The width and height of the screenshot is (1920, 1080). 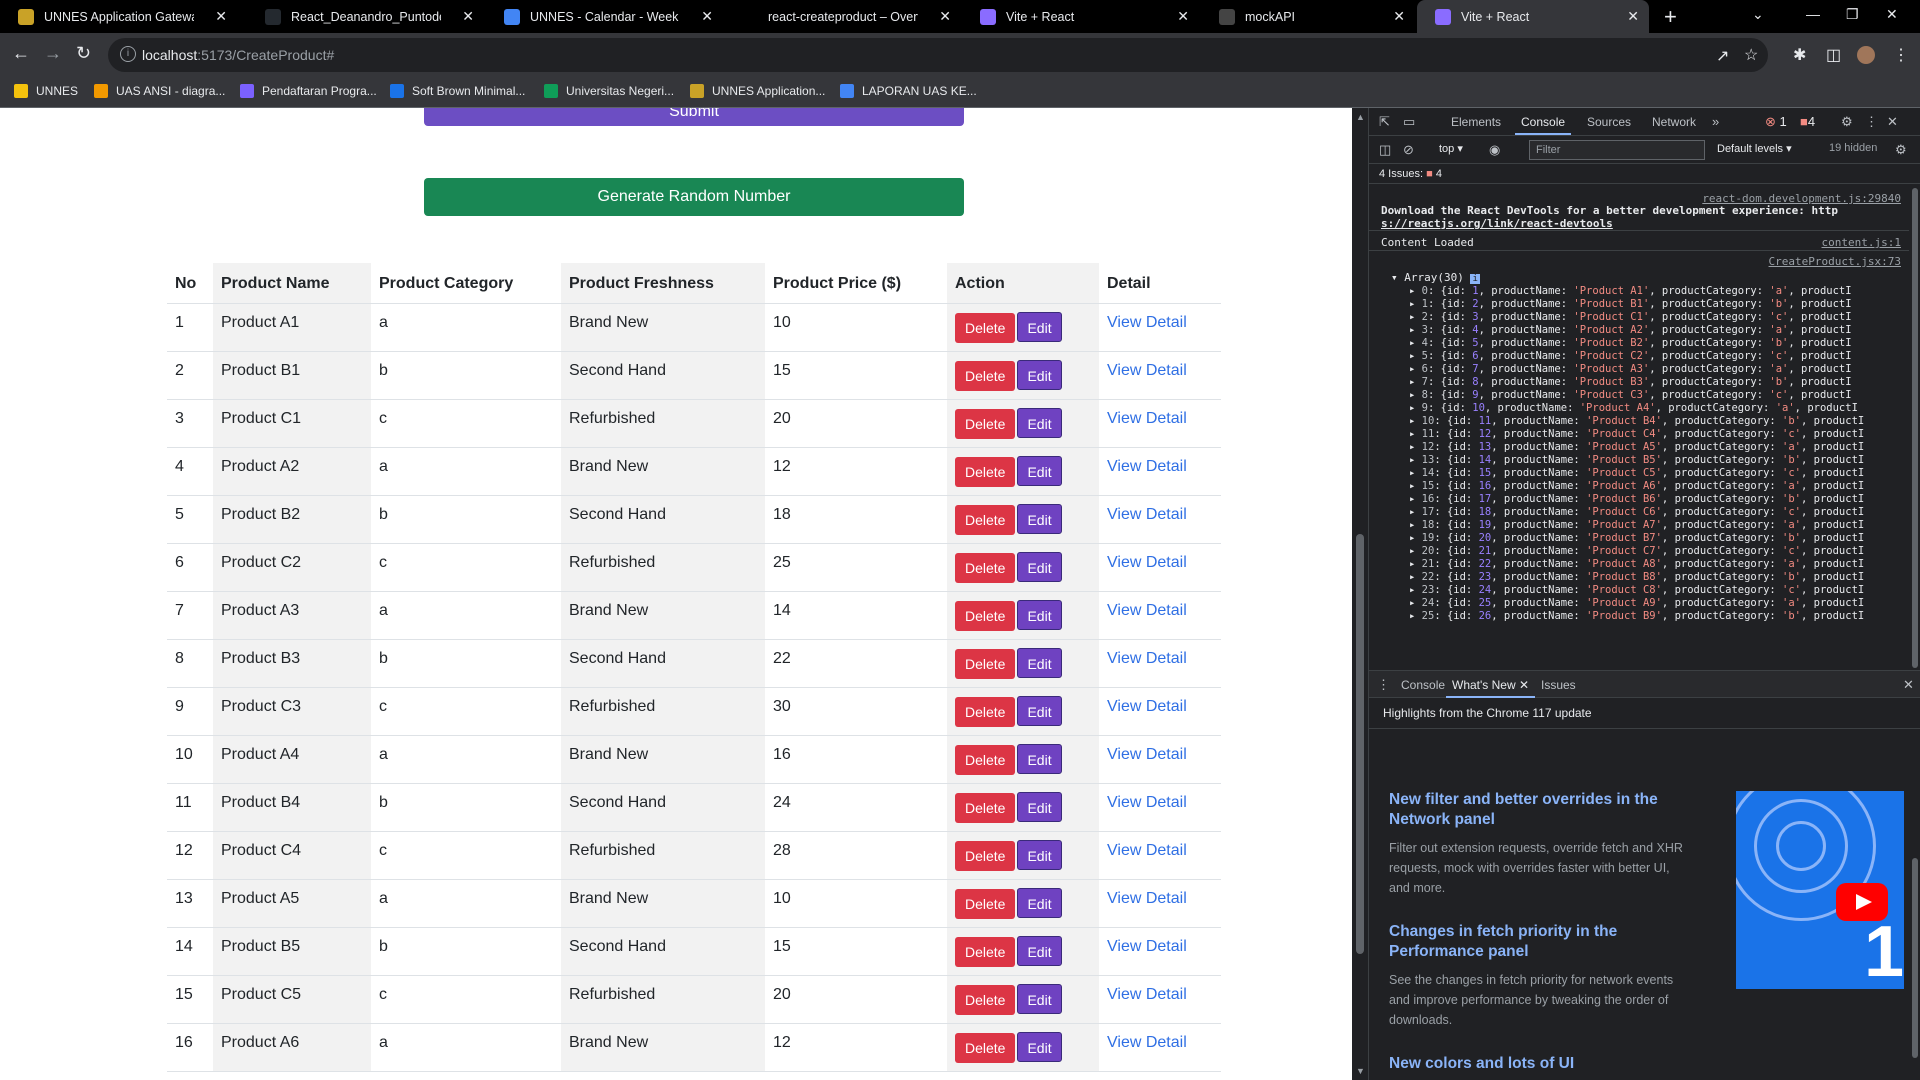 I want to click on whats-new-item: New colors and lots of UI, so click(x=1539, y=1064).